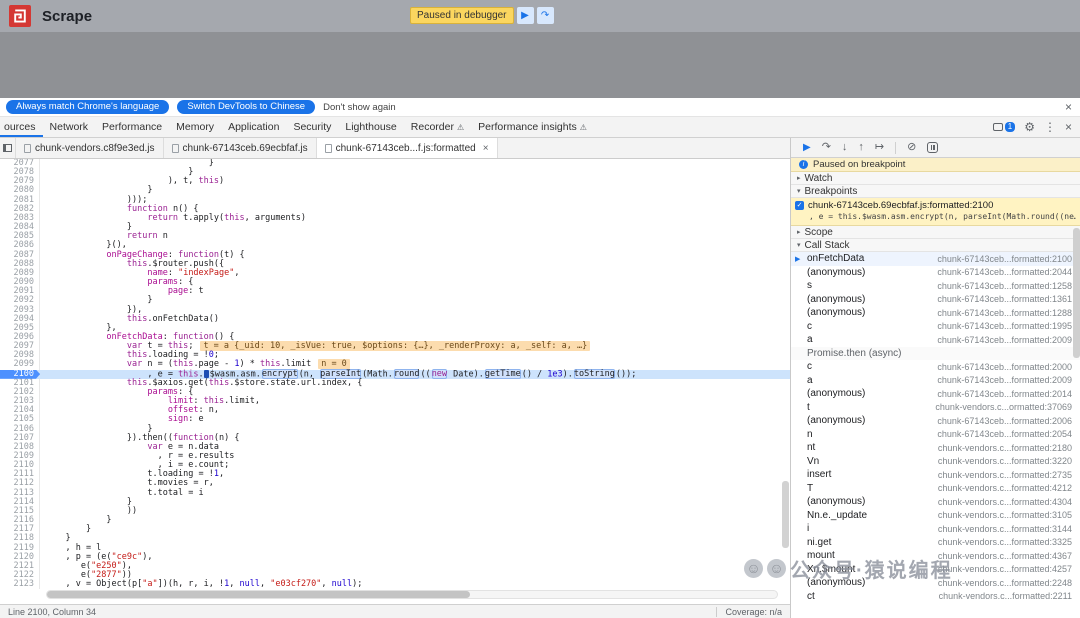 This screenshot has width=1080, height=618. I want to click on deactivate-breakpoints-icon: ⊘, so click(911, 147).